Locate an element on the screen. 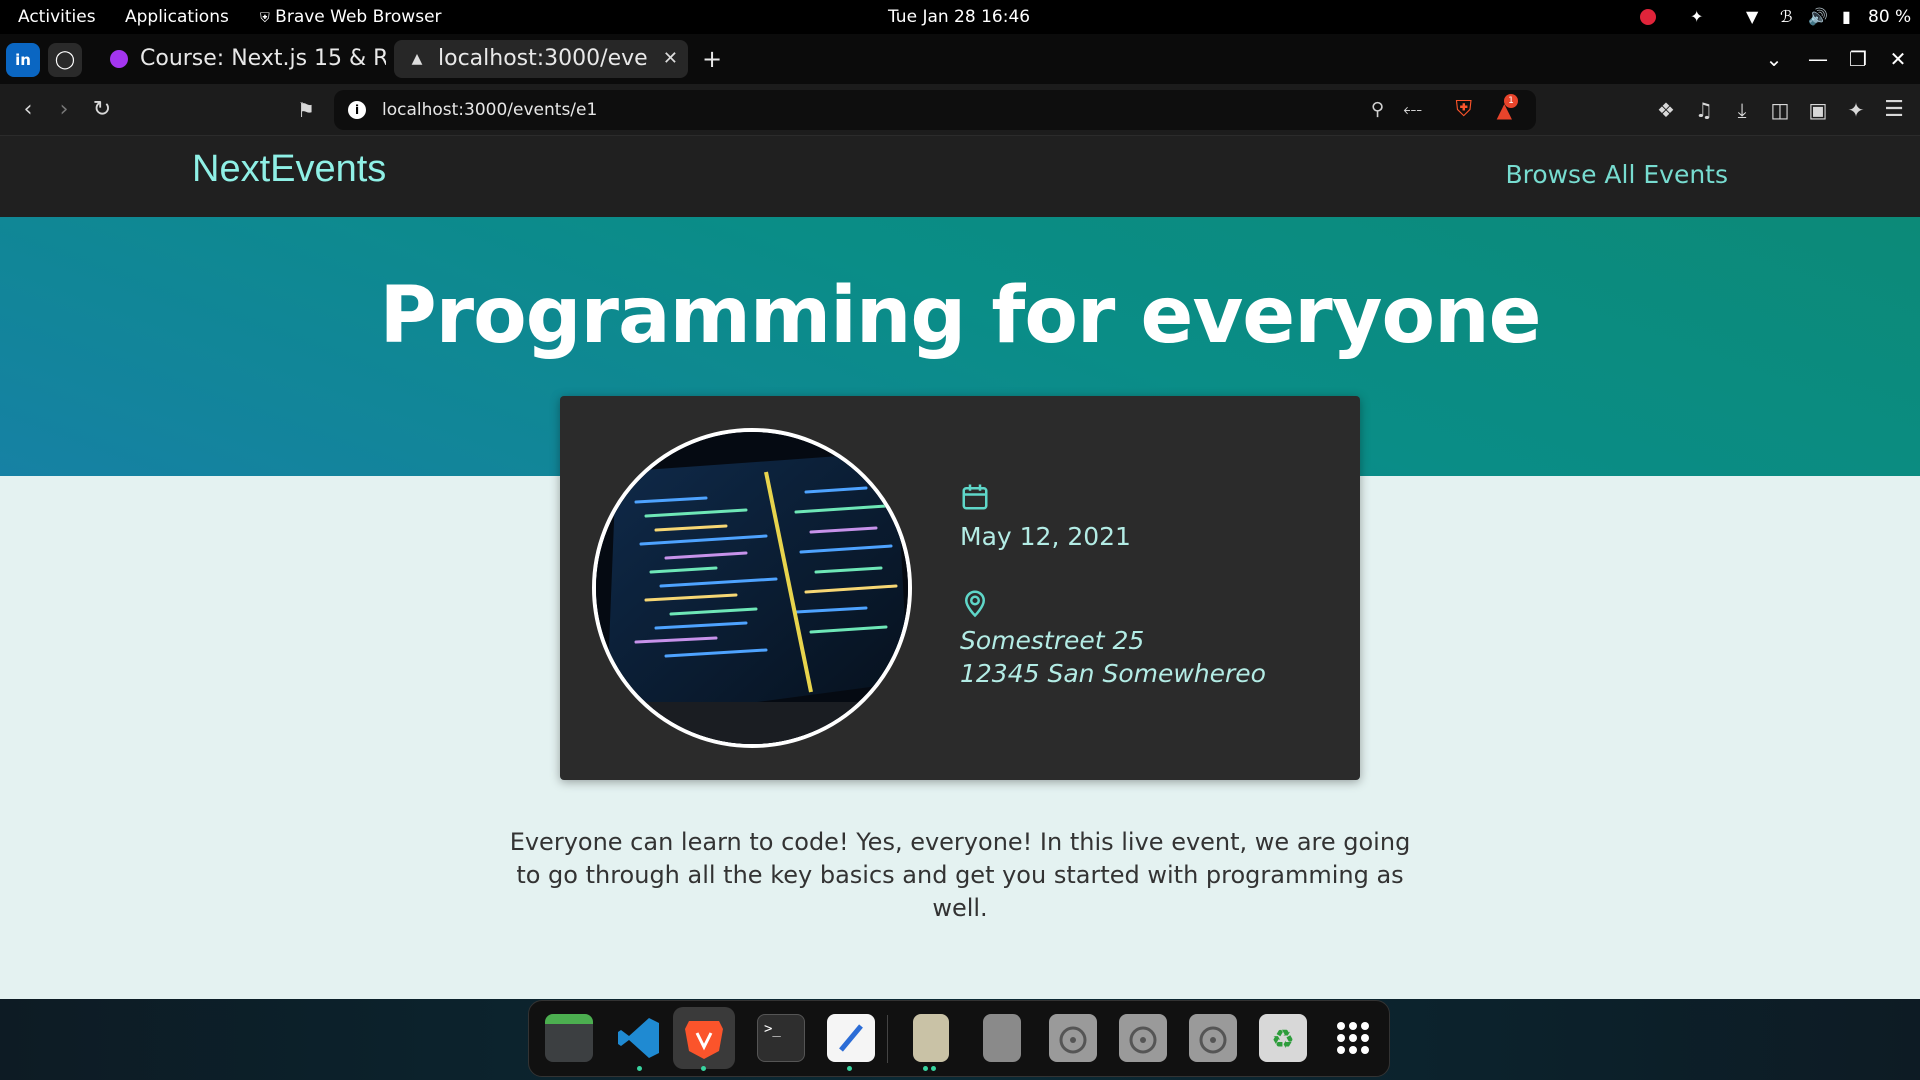 Image resolution: width=1920 pixels, height=1080 pixels. terminal-icon: >_ is located at coordinates (781, 1038).